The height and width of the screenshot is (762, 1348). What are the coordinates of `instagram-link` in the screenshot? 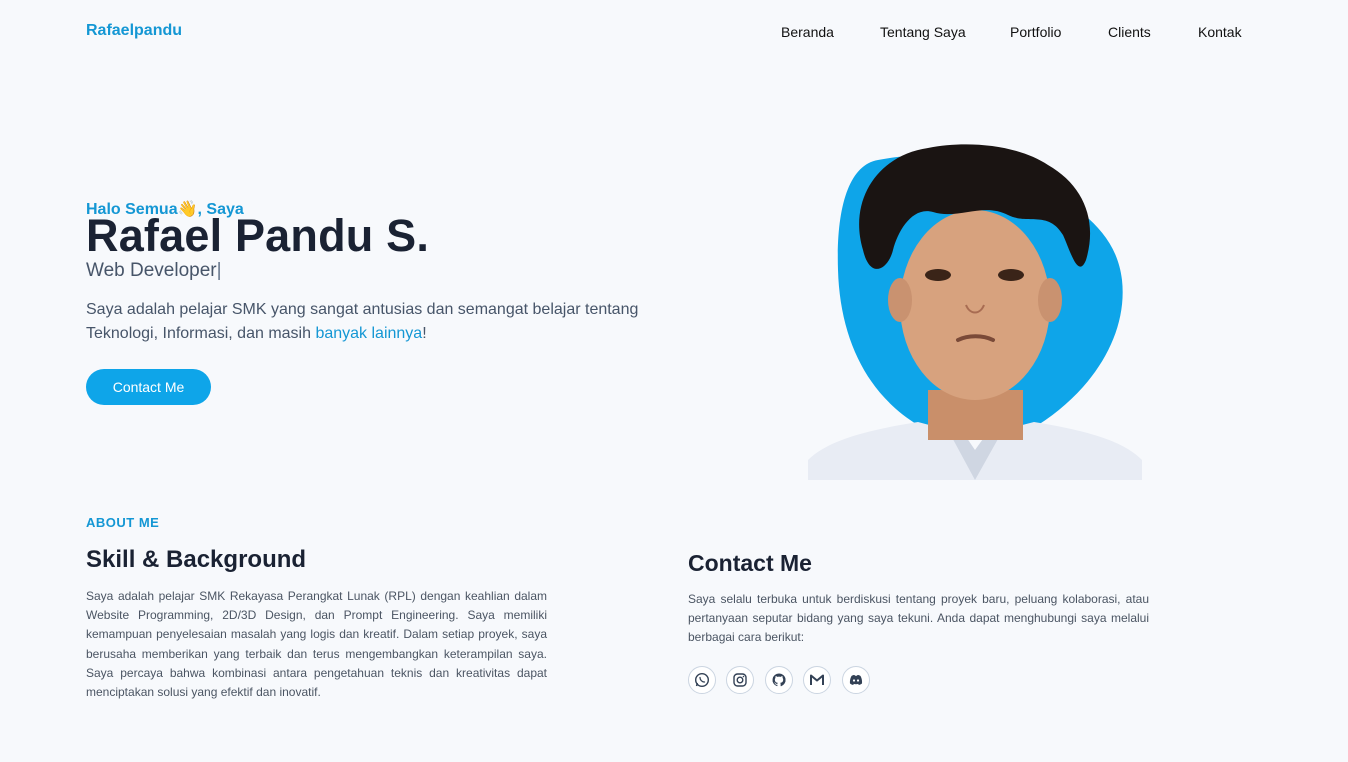 It's located at (740, 680).